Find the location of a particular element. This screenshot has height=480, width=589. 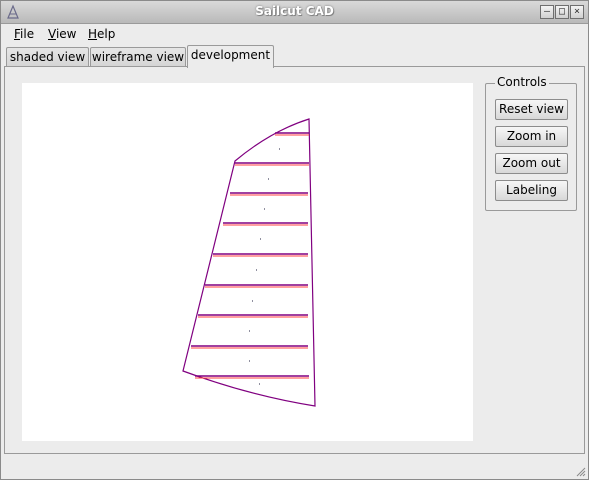

panel-center-marks is located at coordinates (264, 266).